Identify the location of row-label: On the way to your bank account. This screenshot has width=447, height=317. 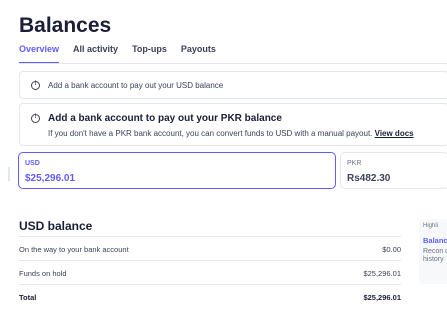
(74, 249).